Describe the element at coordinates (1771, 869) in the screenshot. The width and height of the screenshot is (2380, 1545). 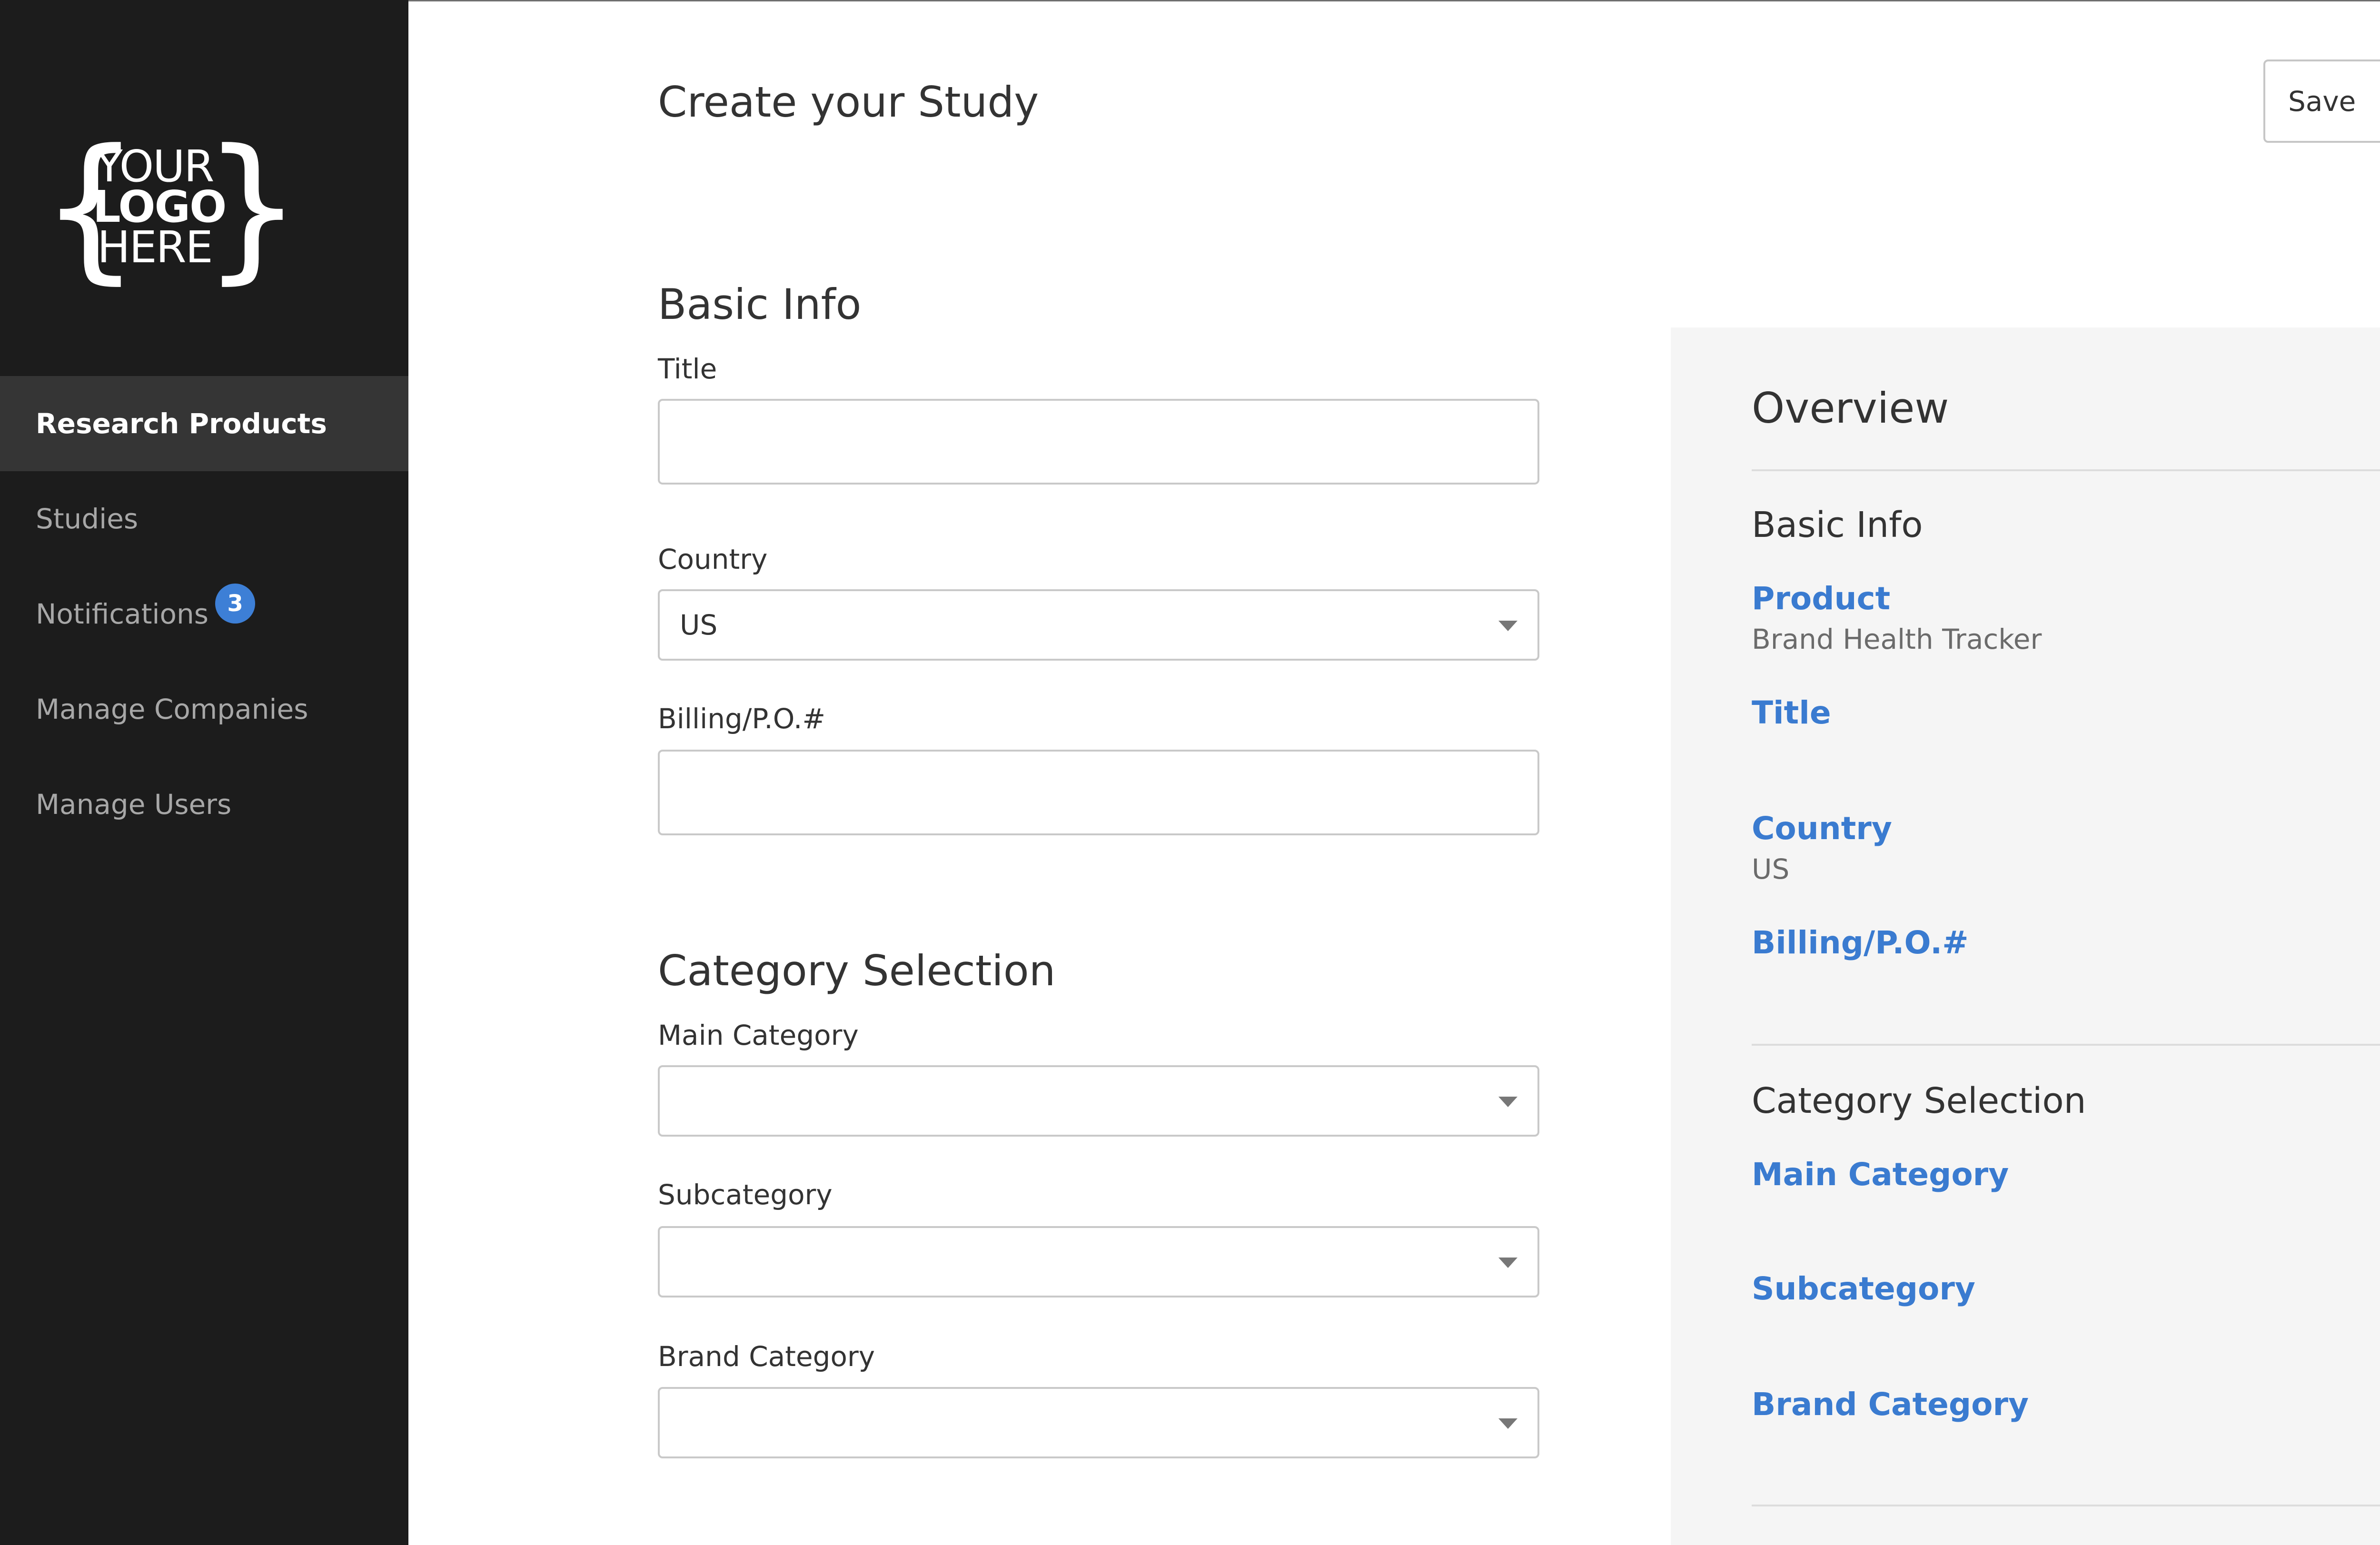
I see `overview-country-value: US` at that location.